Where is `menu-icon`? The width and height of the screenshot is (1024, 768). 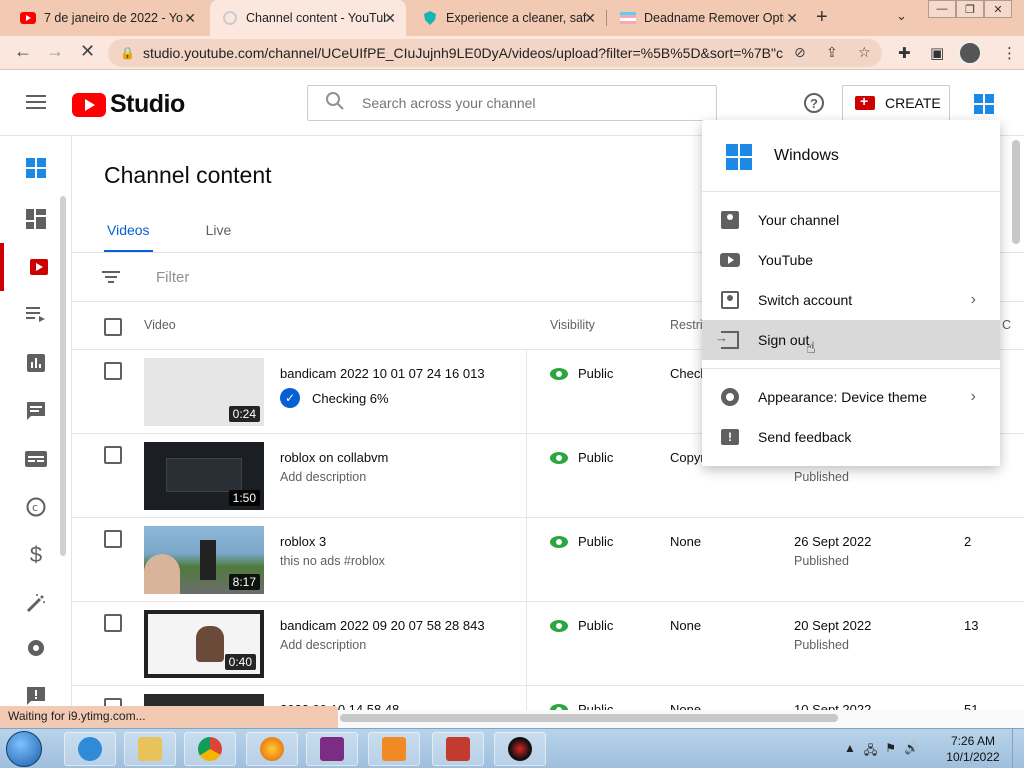 menu-icon is located at coordinates (36, 104).